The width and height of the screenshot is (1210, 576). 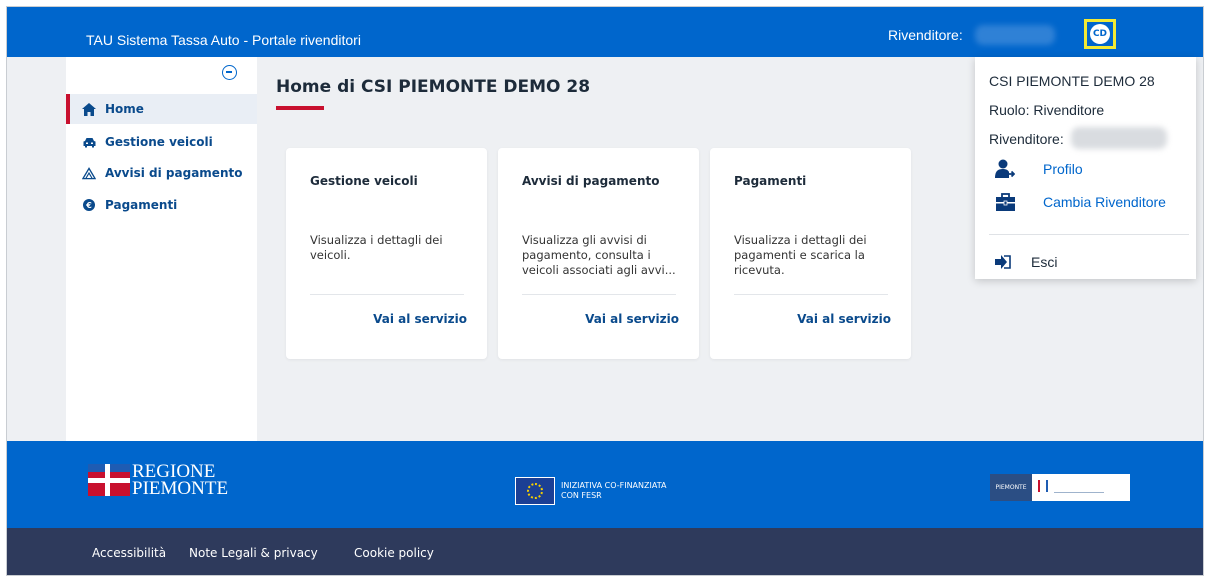 What do you see at coordinates (1026, 139) in the screenshot?
I see `user-dealer-label: Rivenditore:` at bounding box center [1026, 139].